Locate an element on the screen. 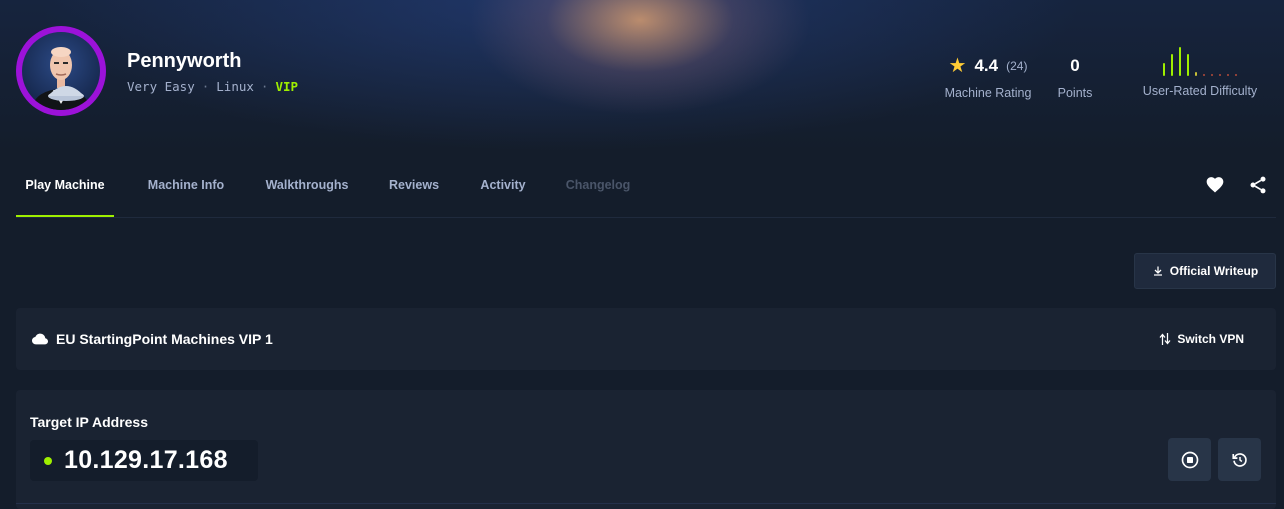 The height and width of the screenshot is (509, 1284). machine-avatar is located at coordinates (61, 71).